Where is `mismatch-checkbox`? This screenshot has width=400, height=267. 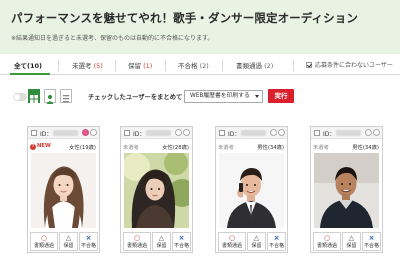 mismatch-checkbox is located at coordinates (309, 65).